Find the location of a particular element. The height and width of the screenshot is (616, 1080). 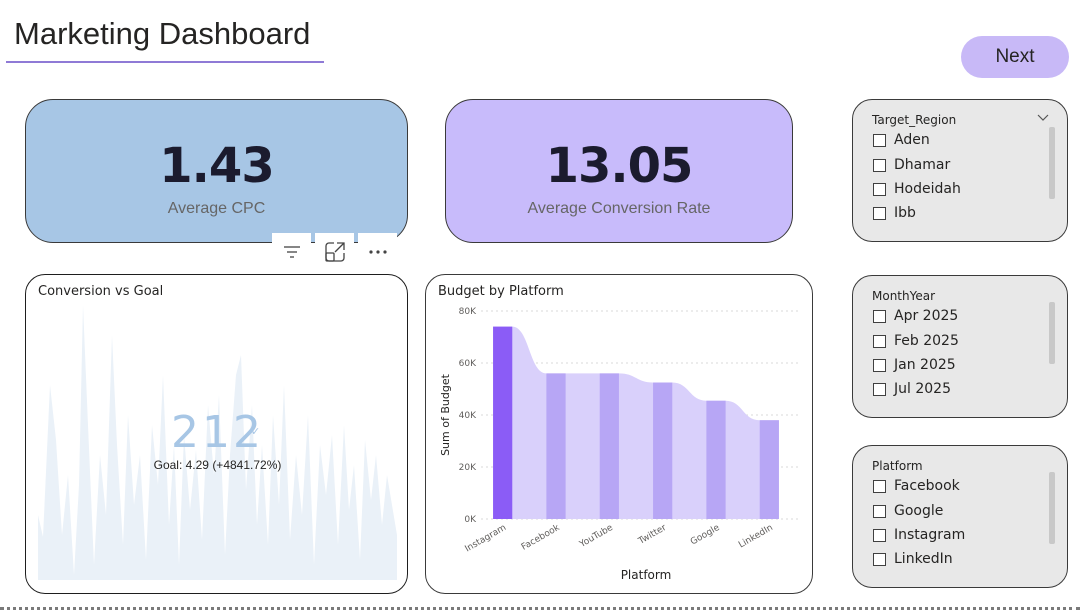

slicer-title: Platform is located at coordinates (897, 466).